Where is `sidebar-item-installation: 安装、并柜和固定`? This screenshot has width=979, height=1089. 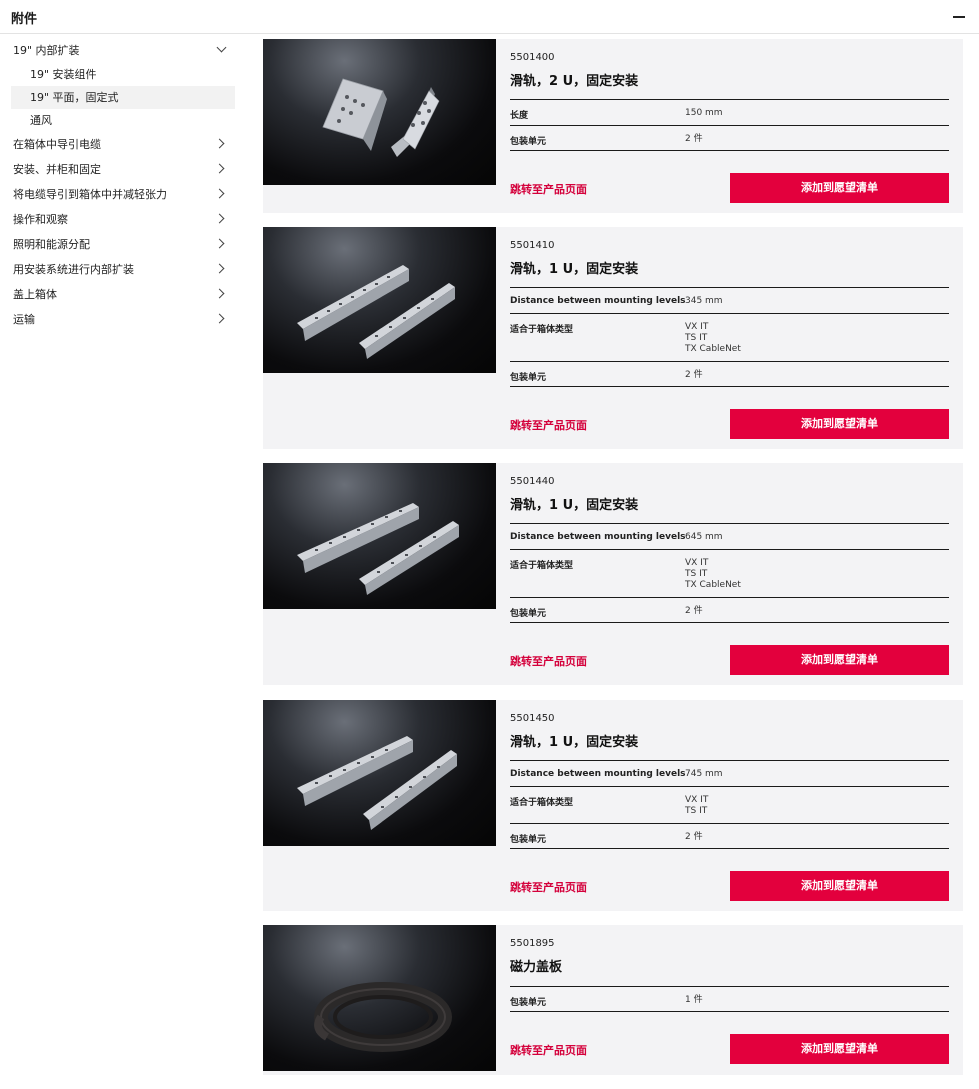
sidebar-item-installation: 安装、并柜和固定 is located at coordinates (118, 169).